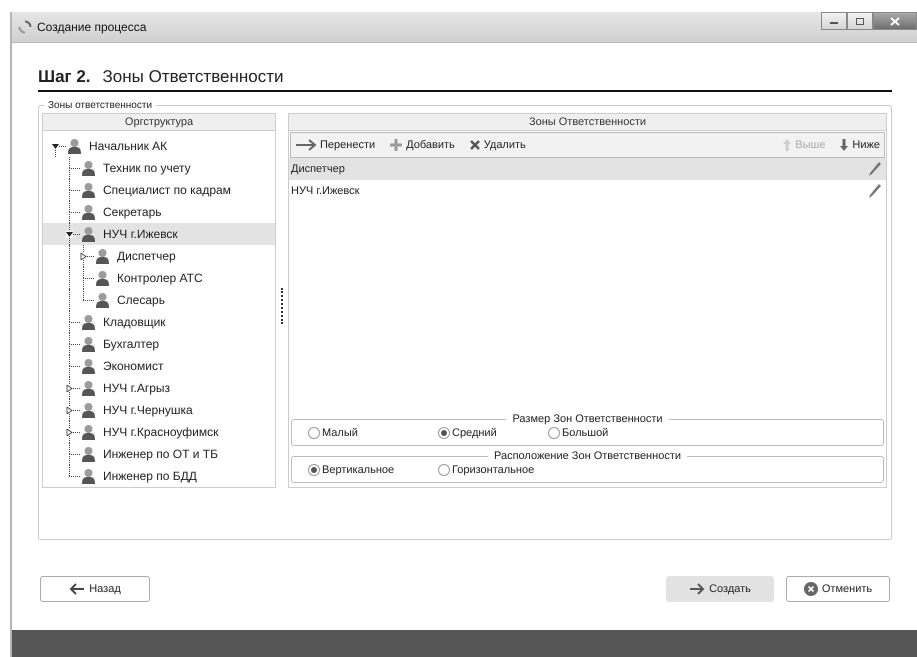 This screenshot has width=917, height=657. I want to click on tree-item-label: Секретарь, so click(132, 212).